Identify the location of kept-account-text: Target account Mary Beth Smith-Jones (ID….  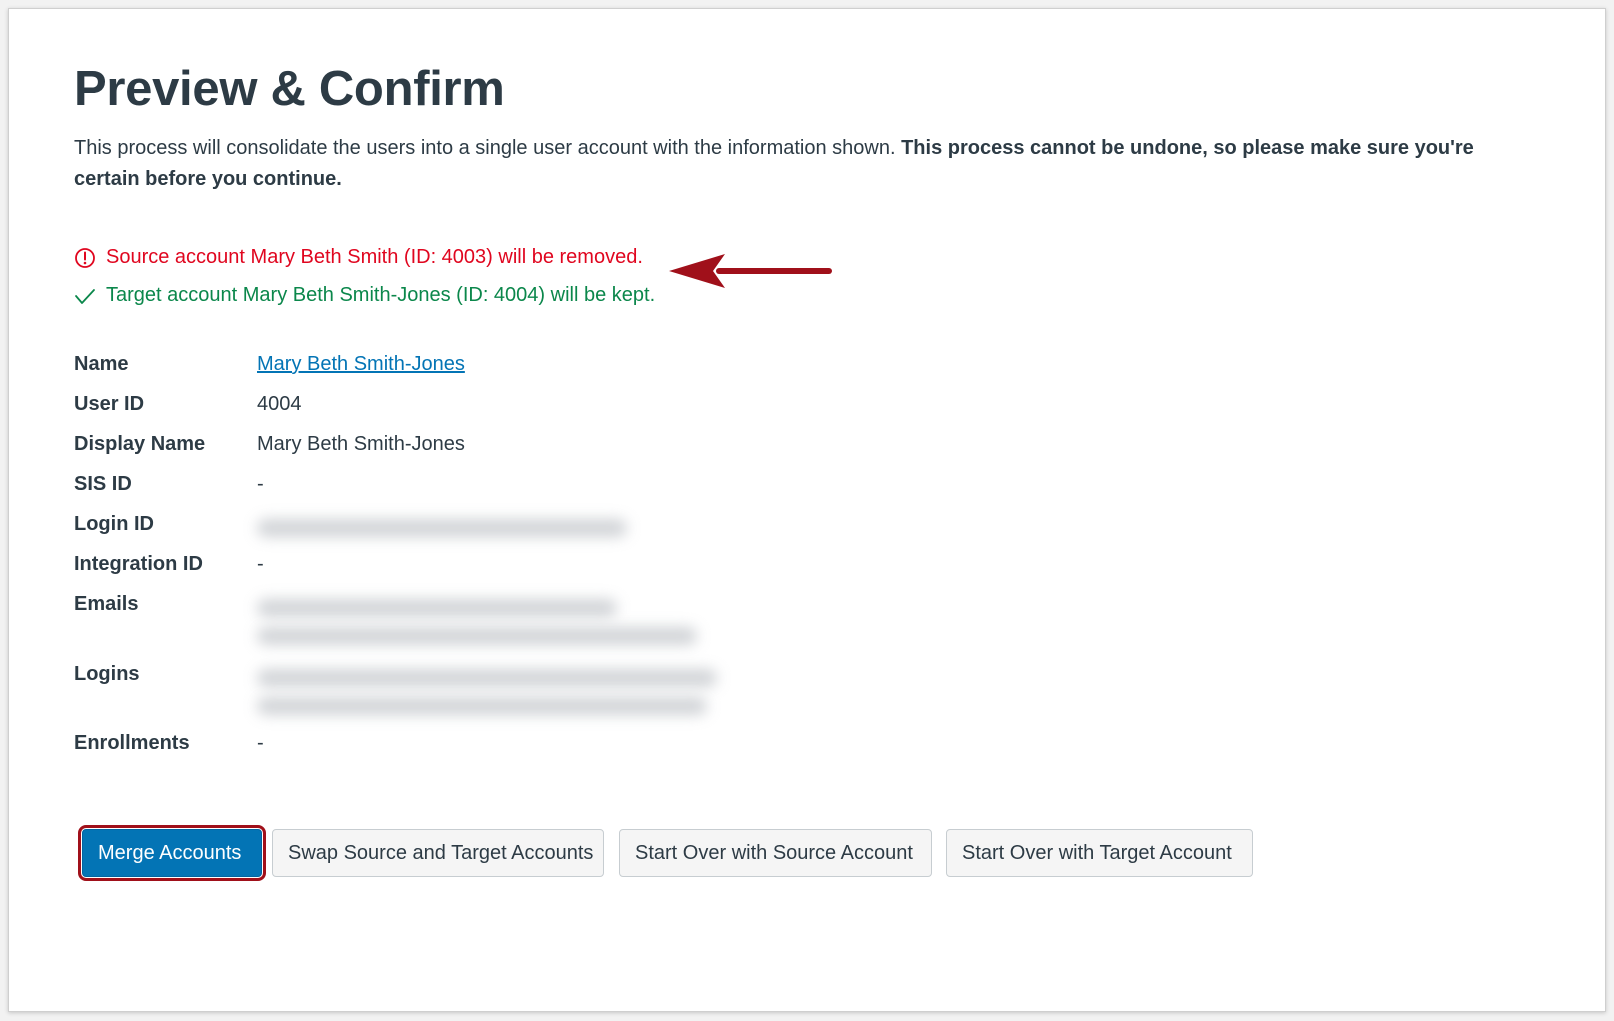
(381, 295).